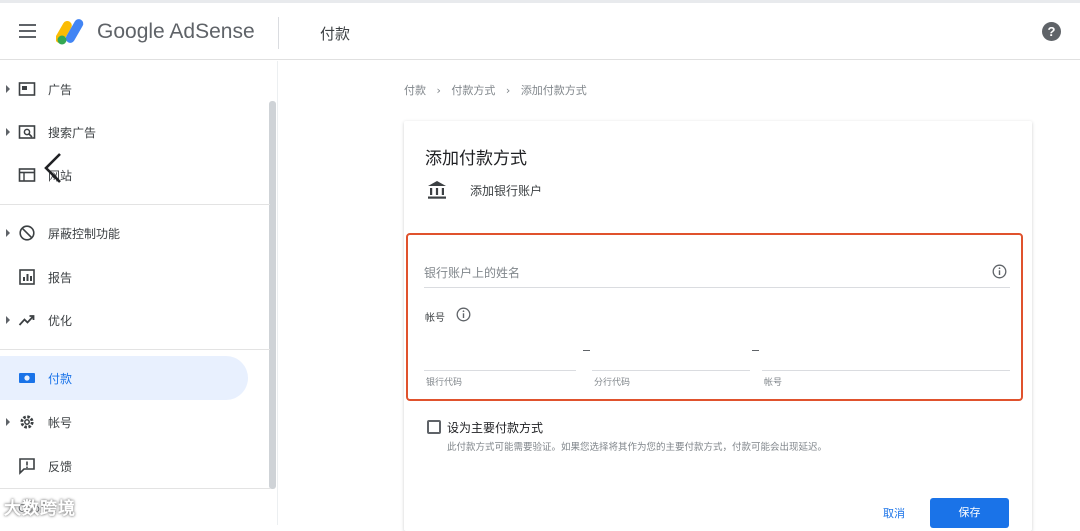  I want to click on sidebar-item-sites: 网站, so click(124, 175).